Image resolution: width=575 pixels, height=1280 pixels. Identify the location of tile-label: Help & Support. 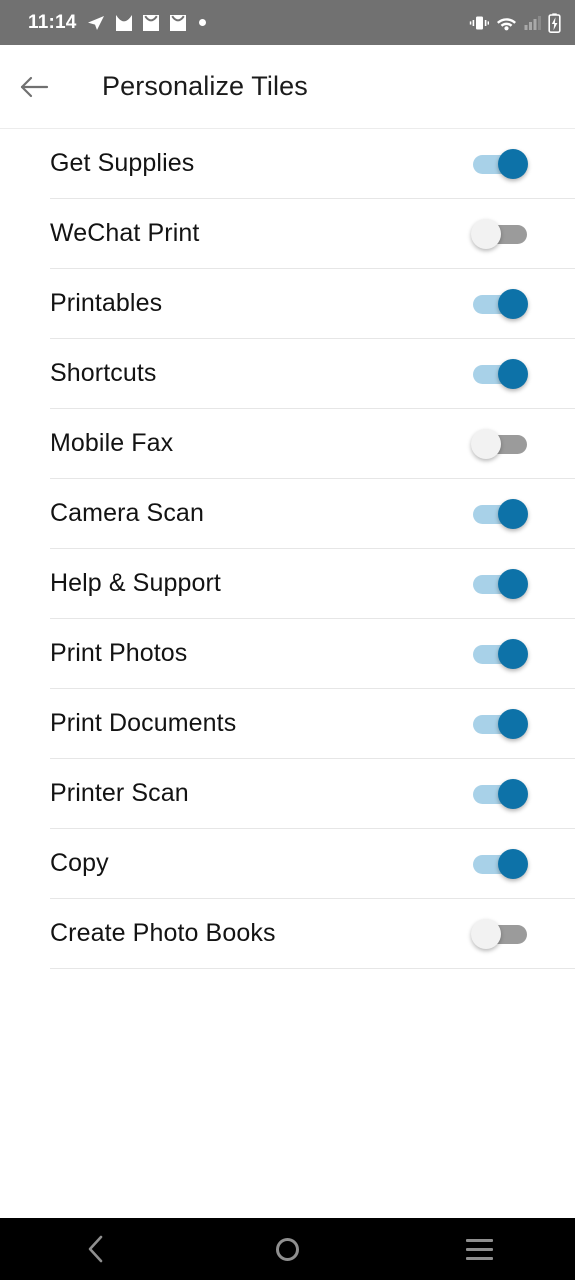
(135, 583).